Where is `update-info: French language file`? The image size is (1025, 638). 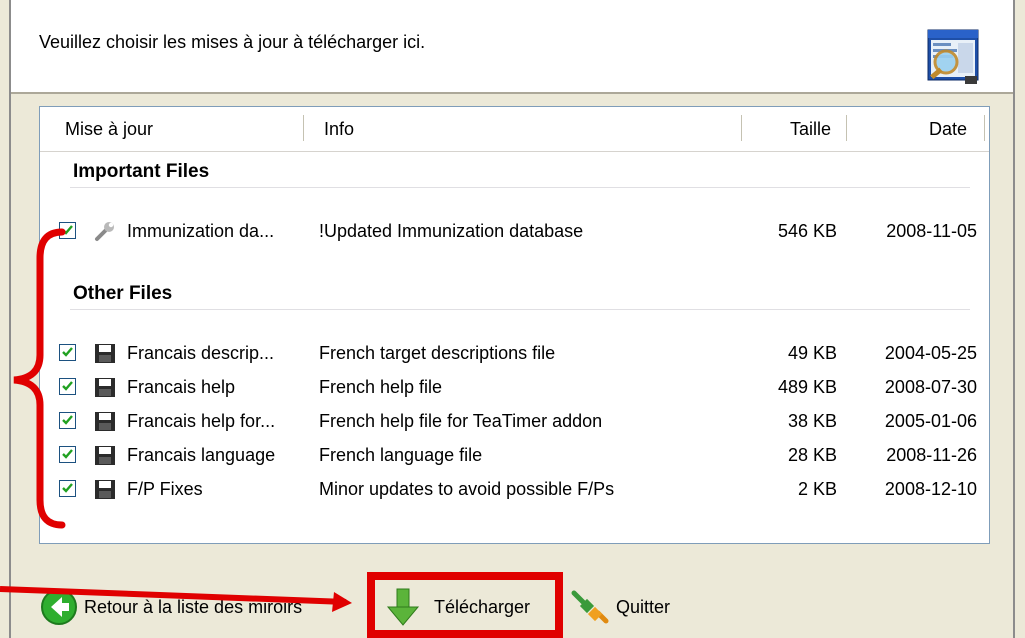 update-info: French language file is located at coordinates (401, 455).